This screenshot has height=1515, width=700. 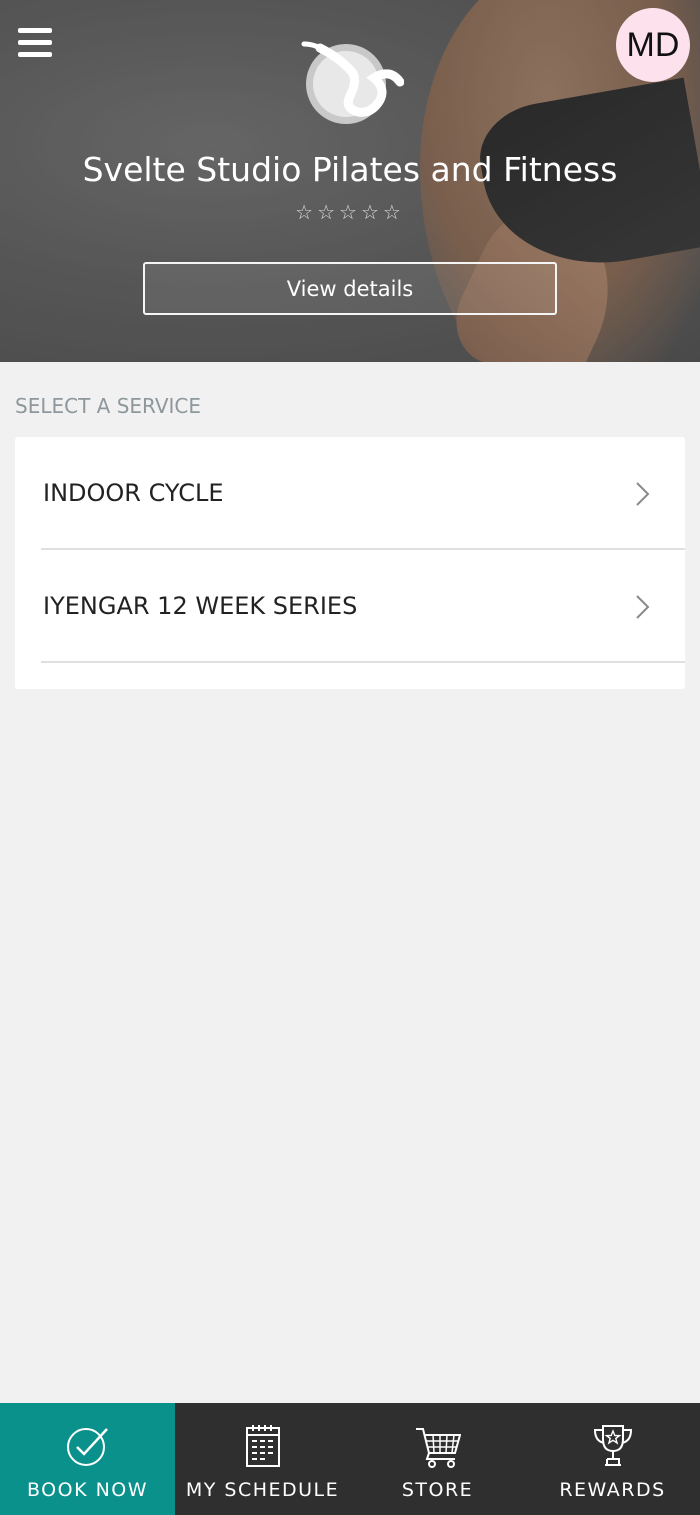 I want to click on hamburger-menu-icon, so click(x=35, y=45).